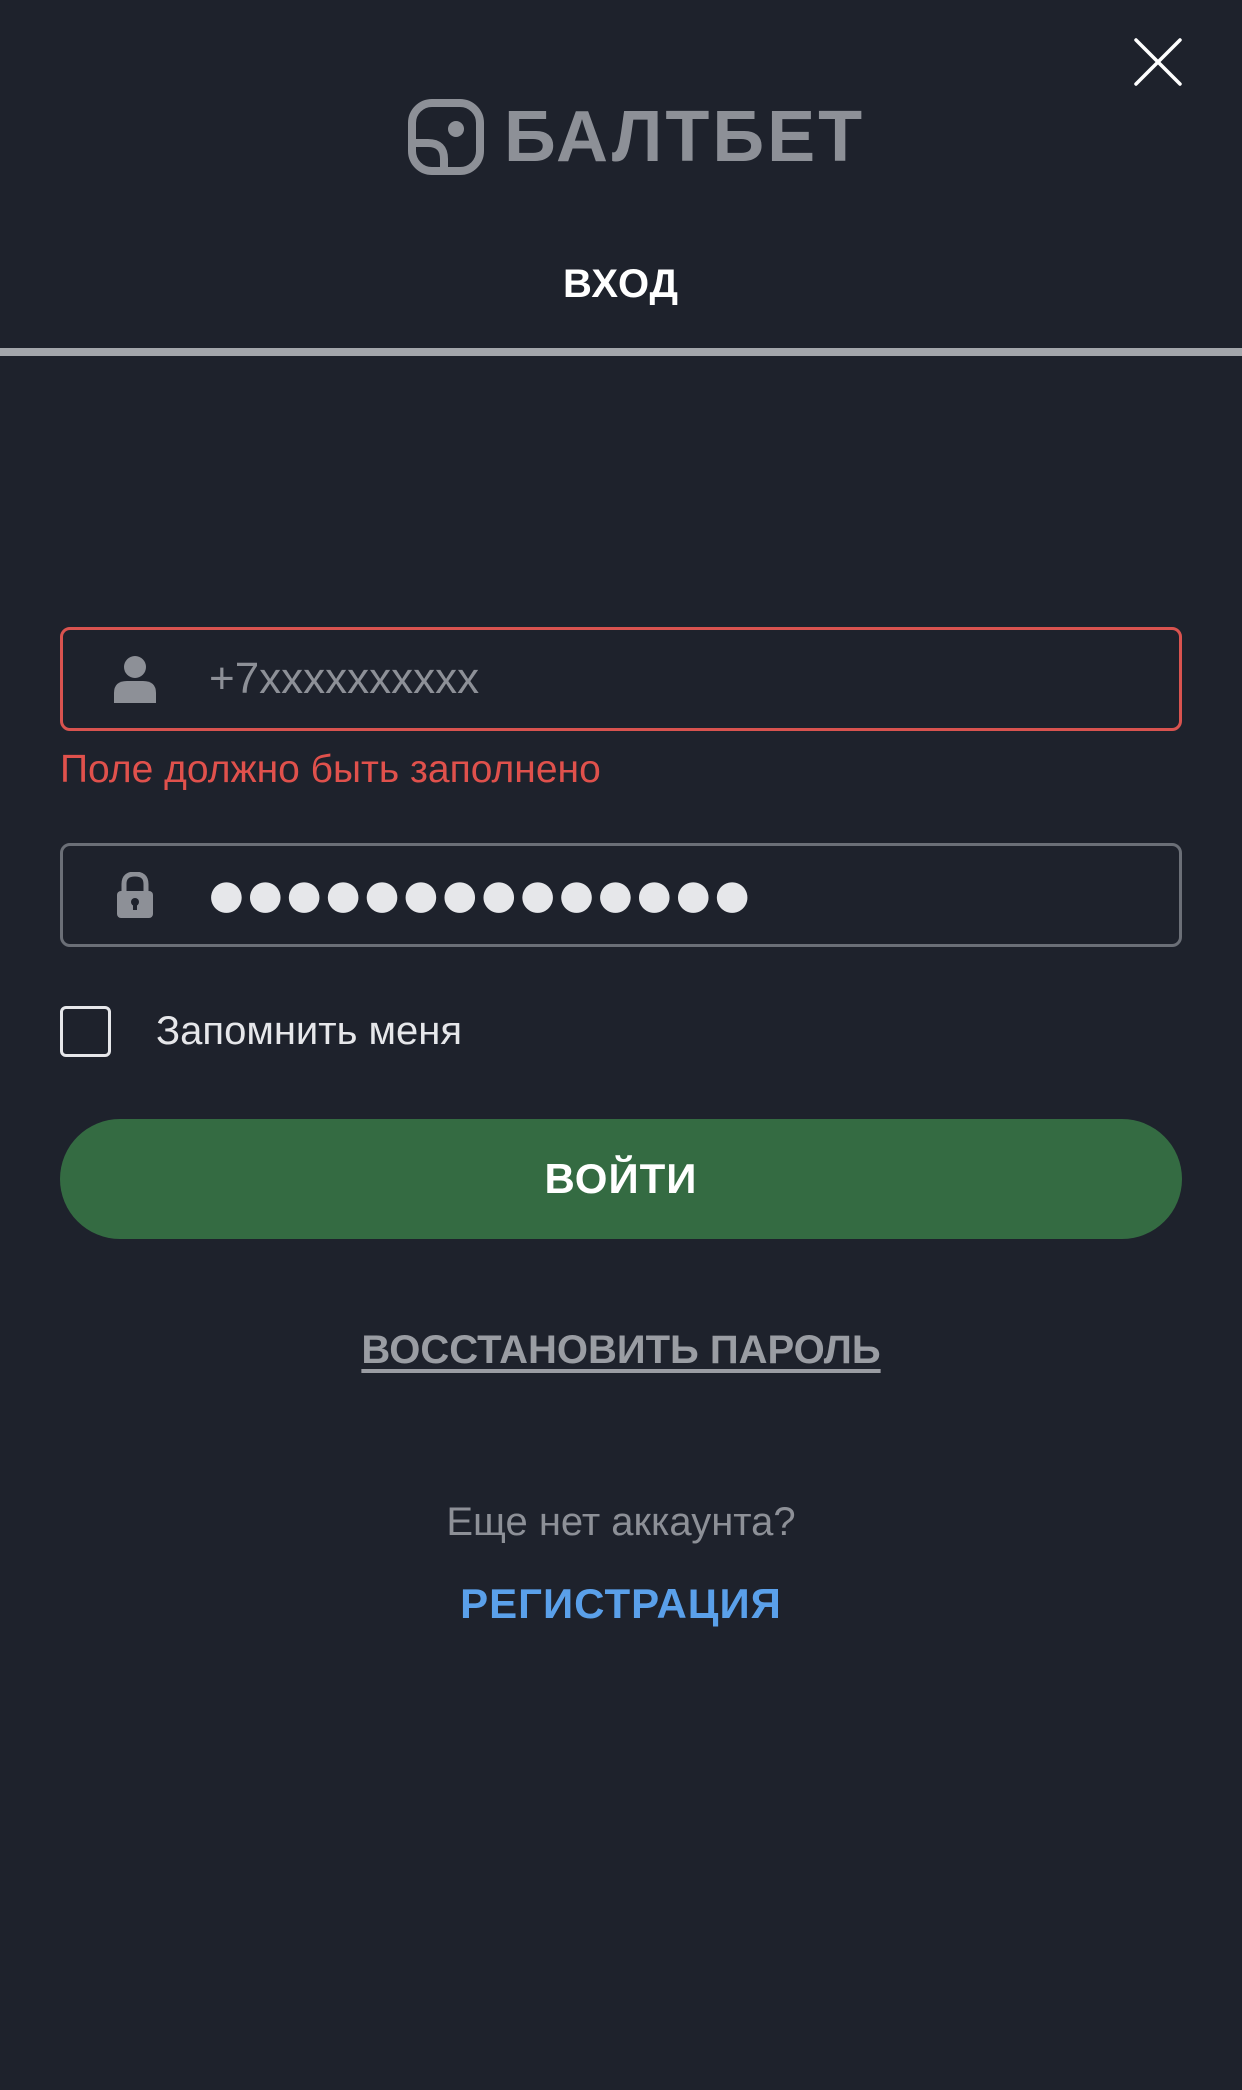  I want to click on no-account-text: Еще нет аккаунта?, so click(621, 1522).